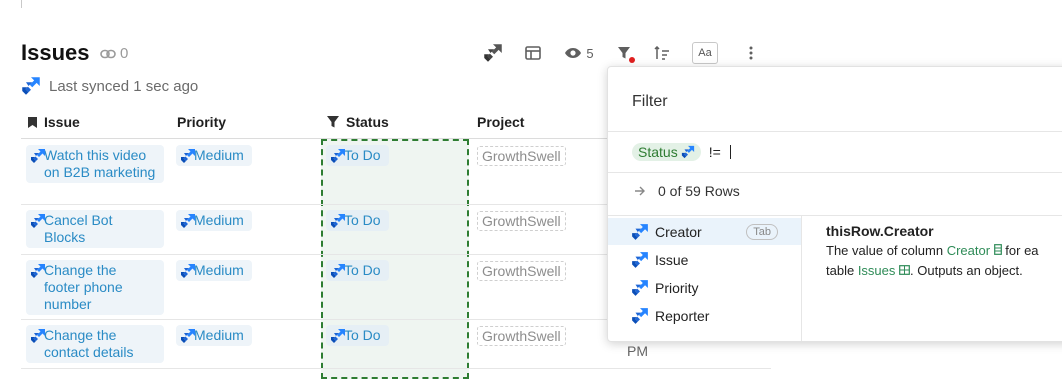 This screenshot has height=379, width=1062. What do you see at coordinates (632, 60) in the screenshot?
I see `active-filter-dot` at bounding box center [632, 60].